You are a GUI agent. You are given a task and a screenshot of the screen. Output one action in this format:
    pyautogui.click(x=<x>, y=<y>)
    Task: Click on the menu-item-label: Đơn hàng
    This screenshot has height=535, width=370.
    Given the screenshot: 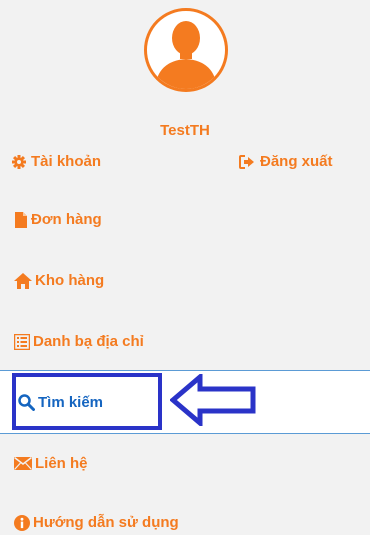 What is the action you would take?
    pyautogui.click(x=66, y=219)
    